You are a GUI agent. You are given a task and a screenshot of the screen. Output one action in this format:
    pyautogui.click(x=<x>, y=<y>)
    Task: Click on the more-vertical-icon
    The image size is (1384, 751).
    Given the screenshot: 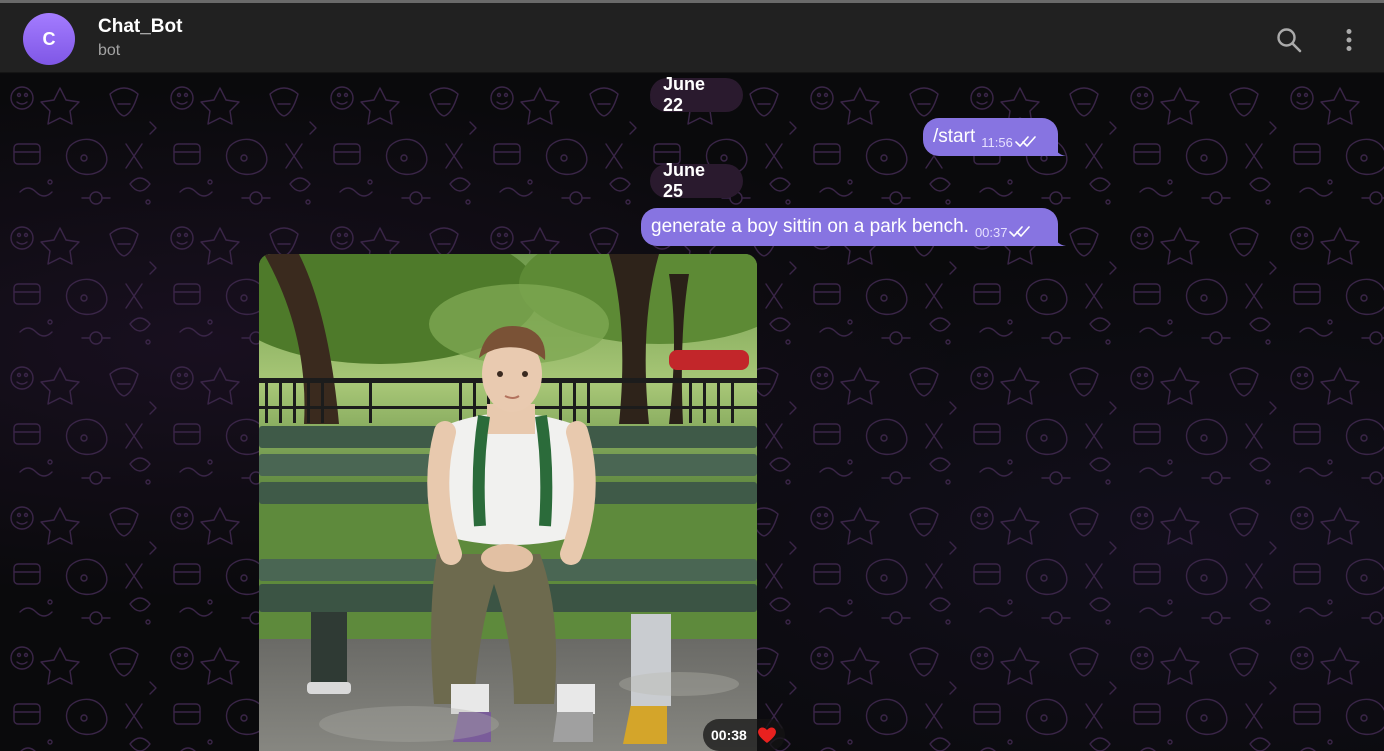 What is the action you would take?
    pyautogui.click(x=1349, y=40)
    